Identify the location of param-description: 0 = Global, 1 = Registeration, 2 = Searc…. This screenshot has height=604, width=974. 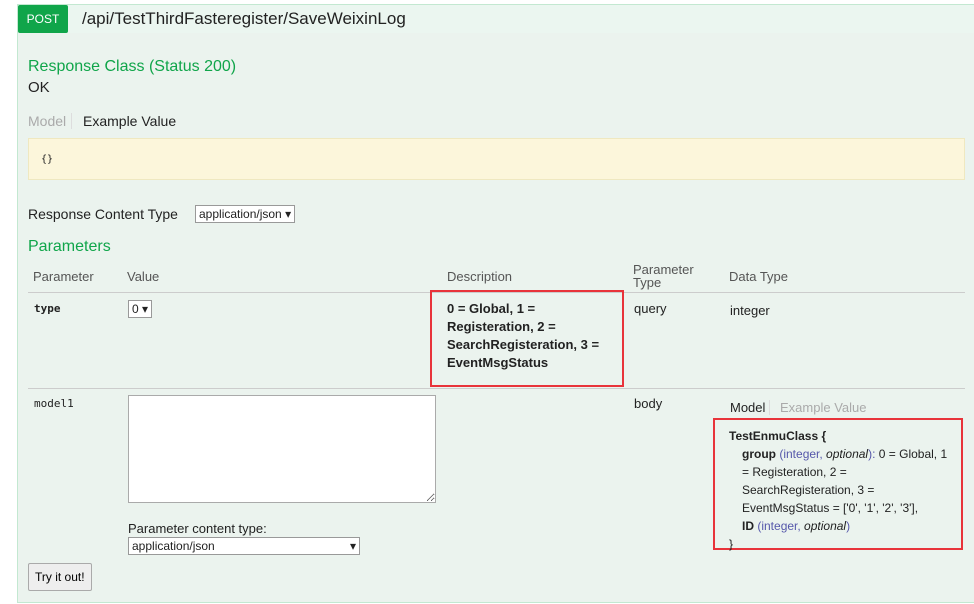
(523, 335).